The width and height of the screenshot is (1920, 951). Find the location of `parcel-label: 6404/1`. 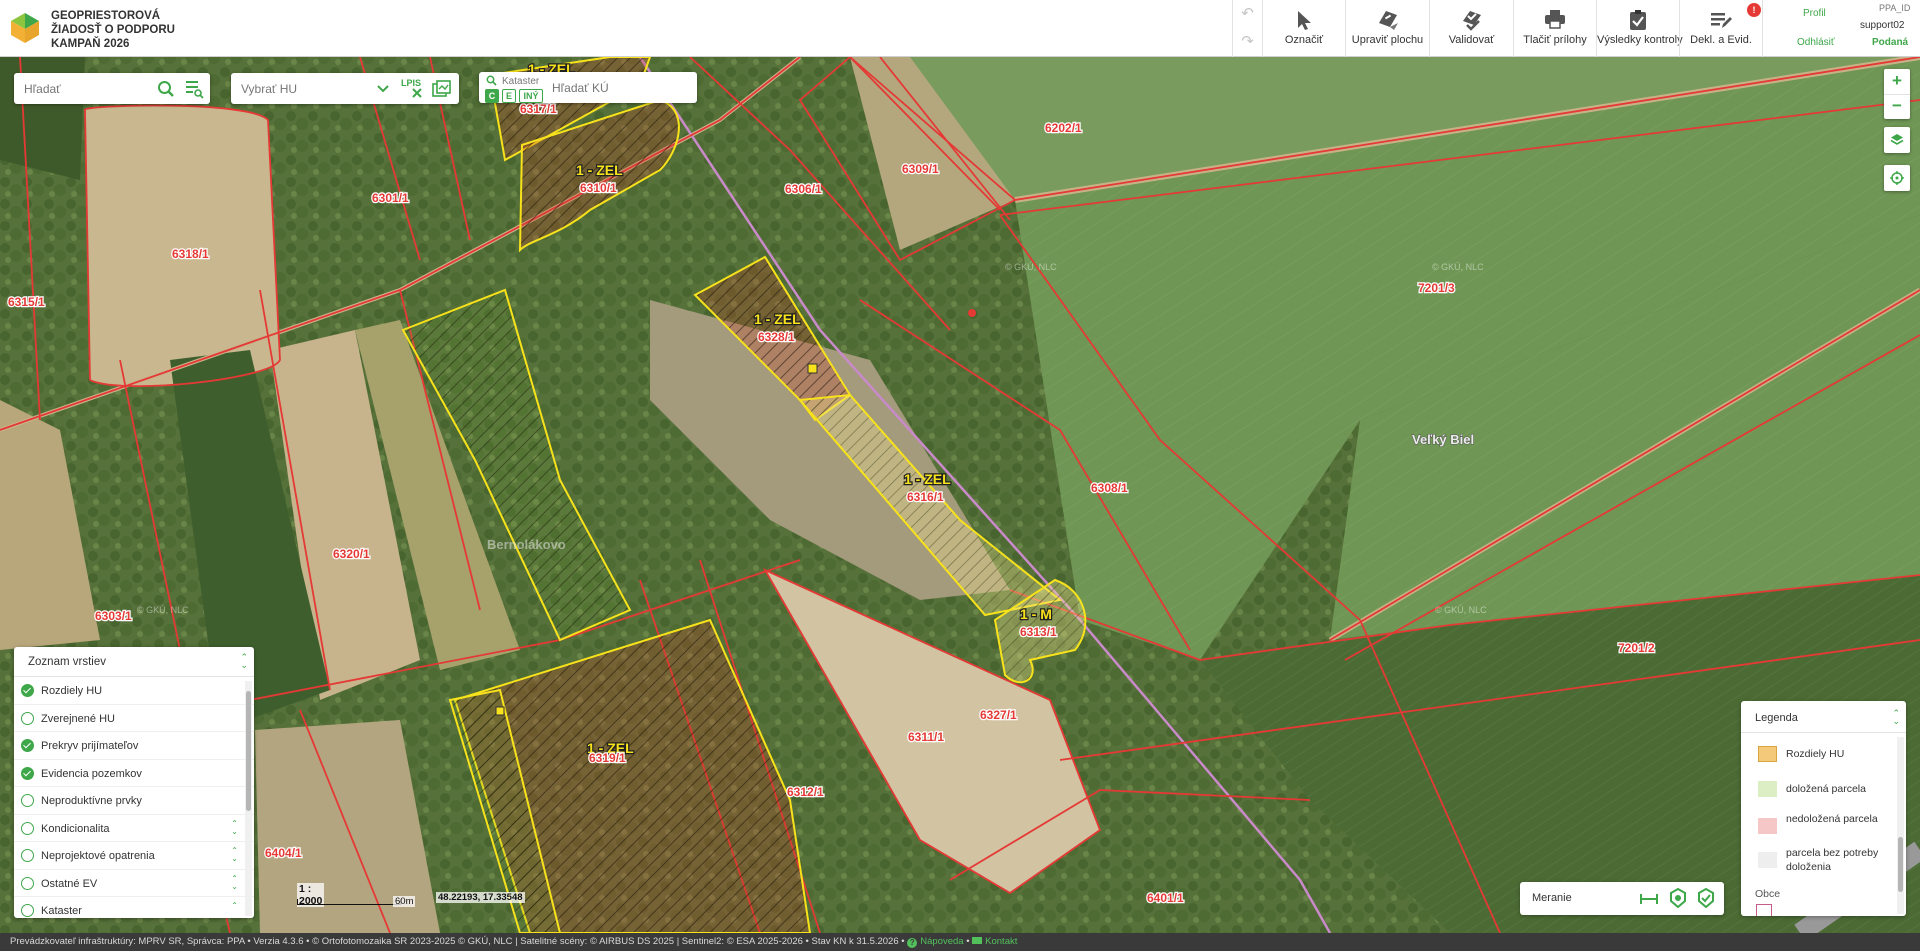

parcel-label: 6404/1 is located at coordinates (284, 853).